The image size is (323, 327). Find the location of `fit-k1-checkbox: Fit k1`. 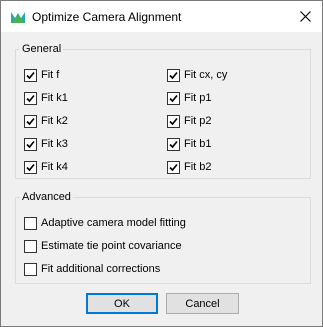

fit-k1-checkbox: Fit k1 is located at coordinates (46, 98).